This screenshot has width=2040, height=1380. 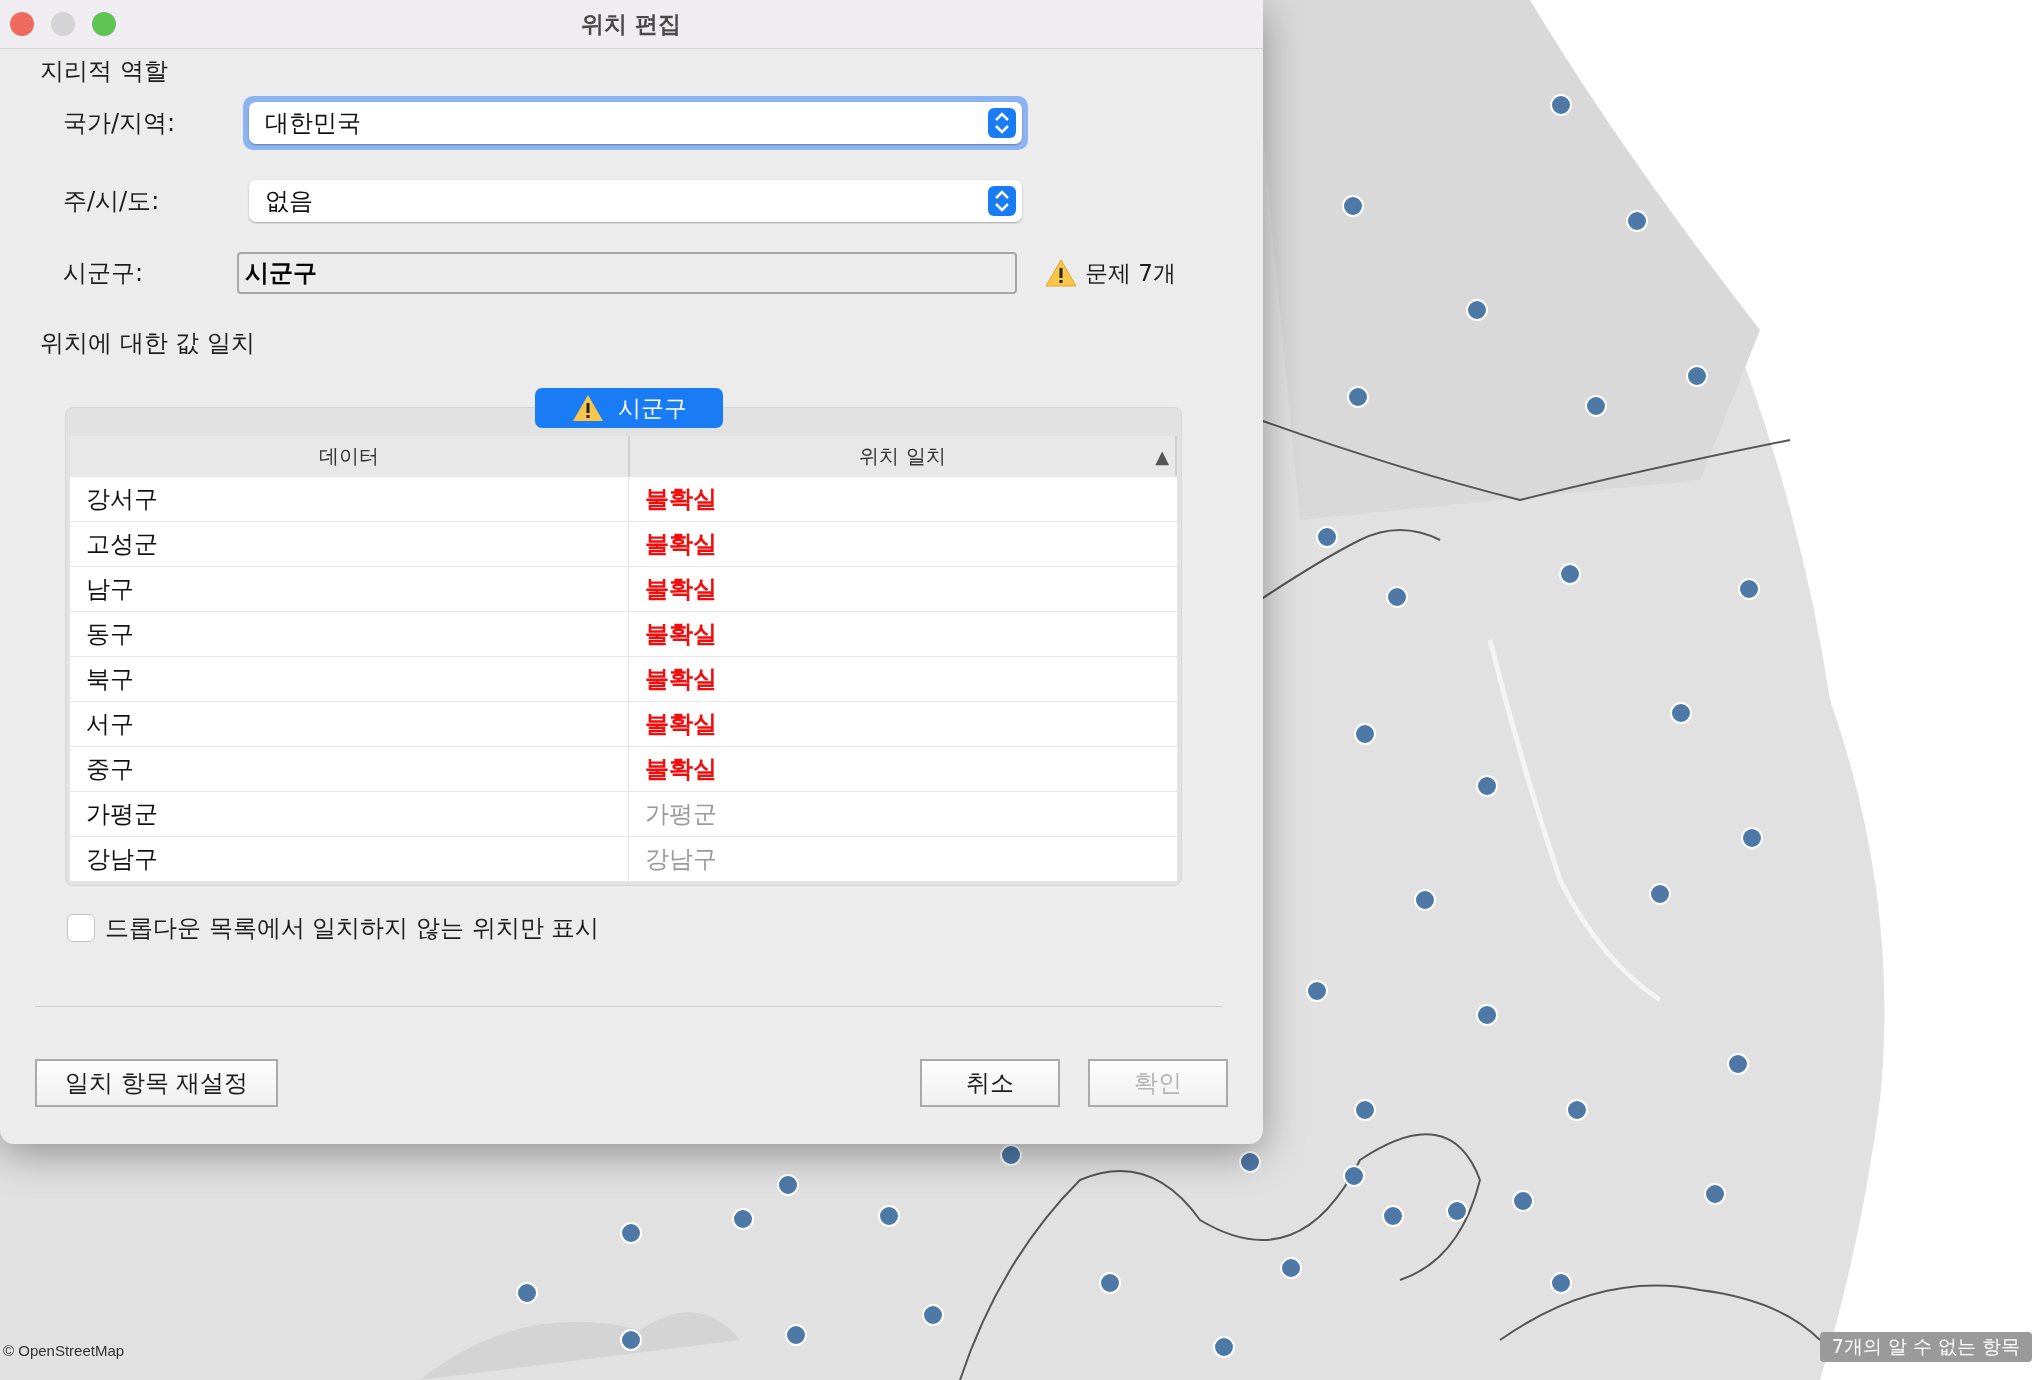 I want to click on column-header: 데이터, so click(x=350, y=456).